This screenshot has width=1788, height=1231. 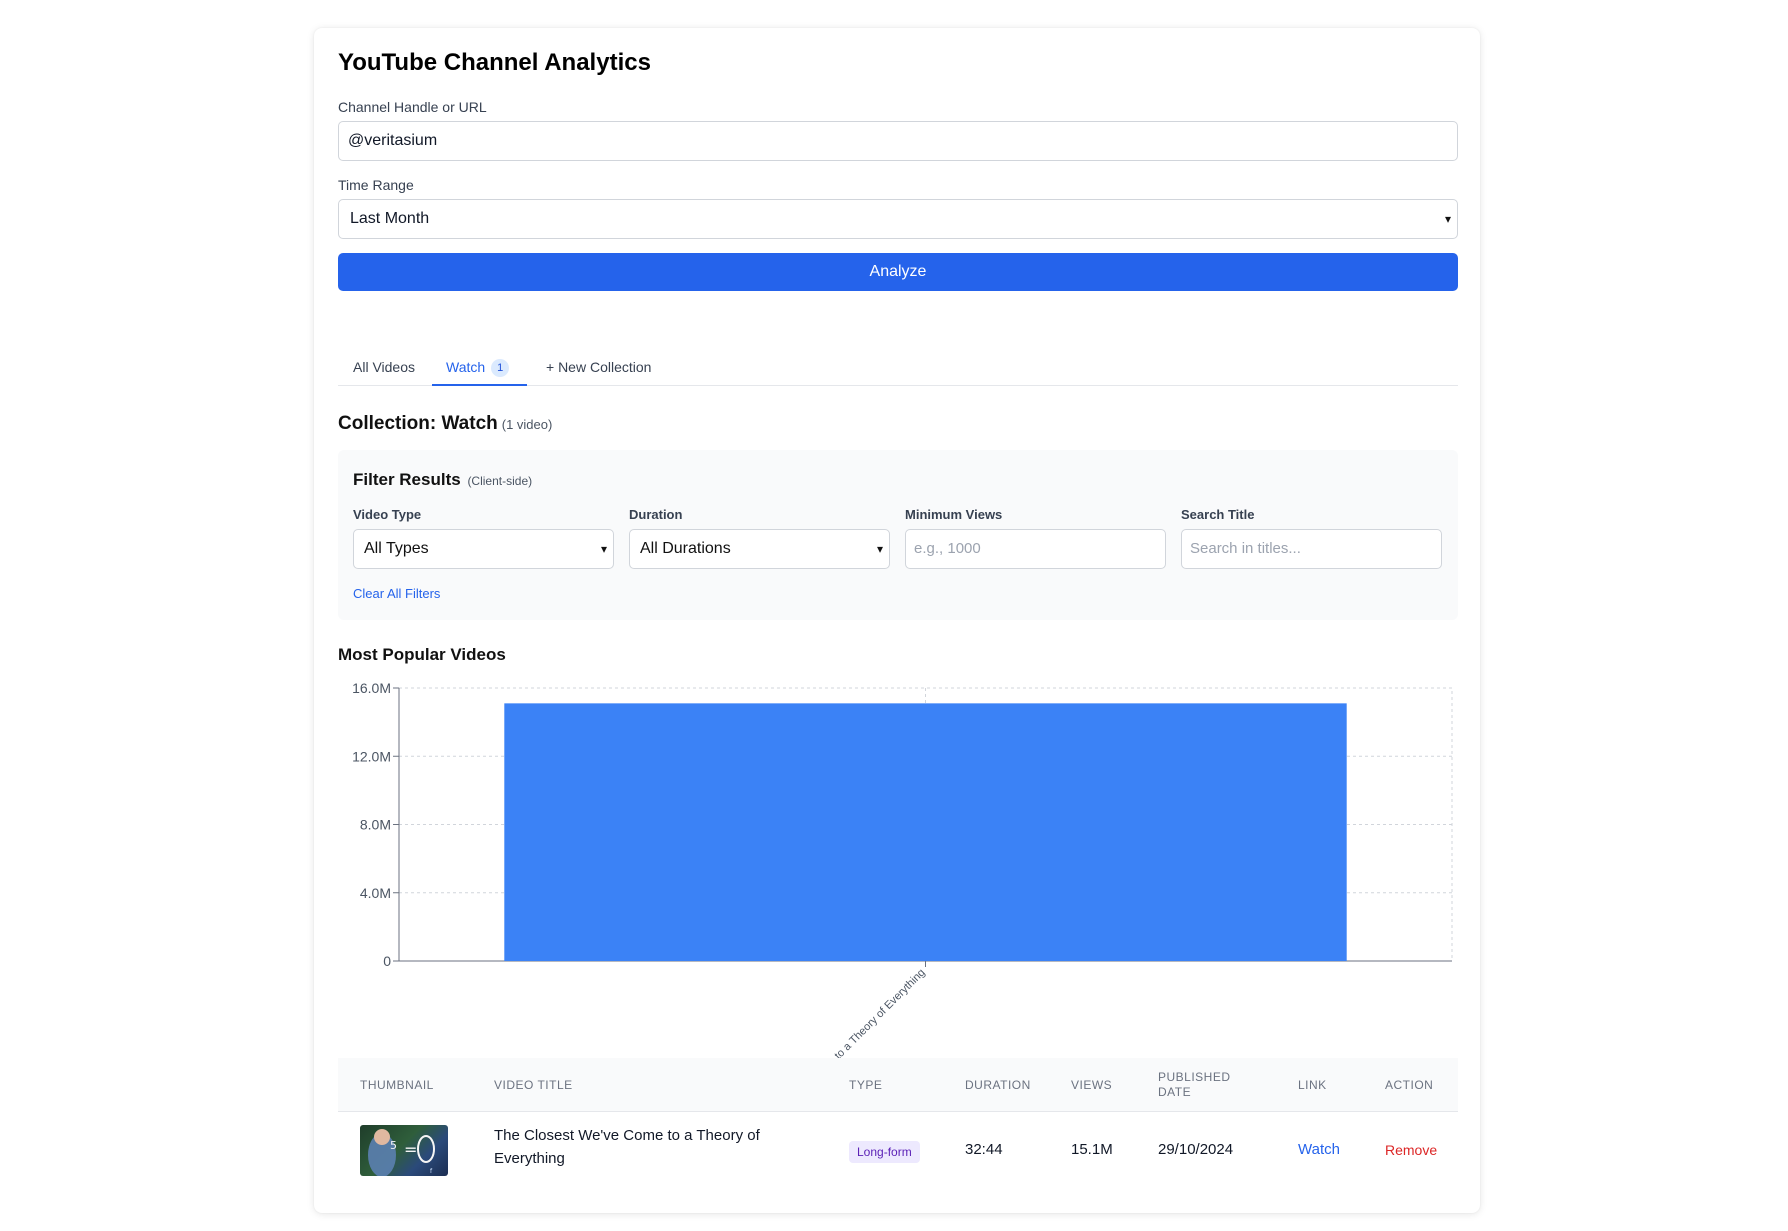 I want to click on collection-count: (1 video), so click(x=527, y=424).